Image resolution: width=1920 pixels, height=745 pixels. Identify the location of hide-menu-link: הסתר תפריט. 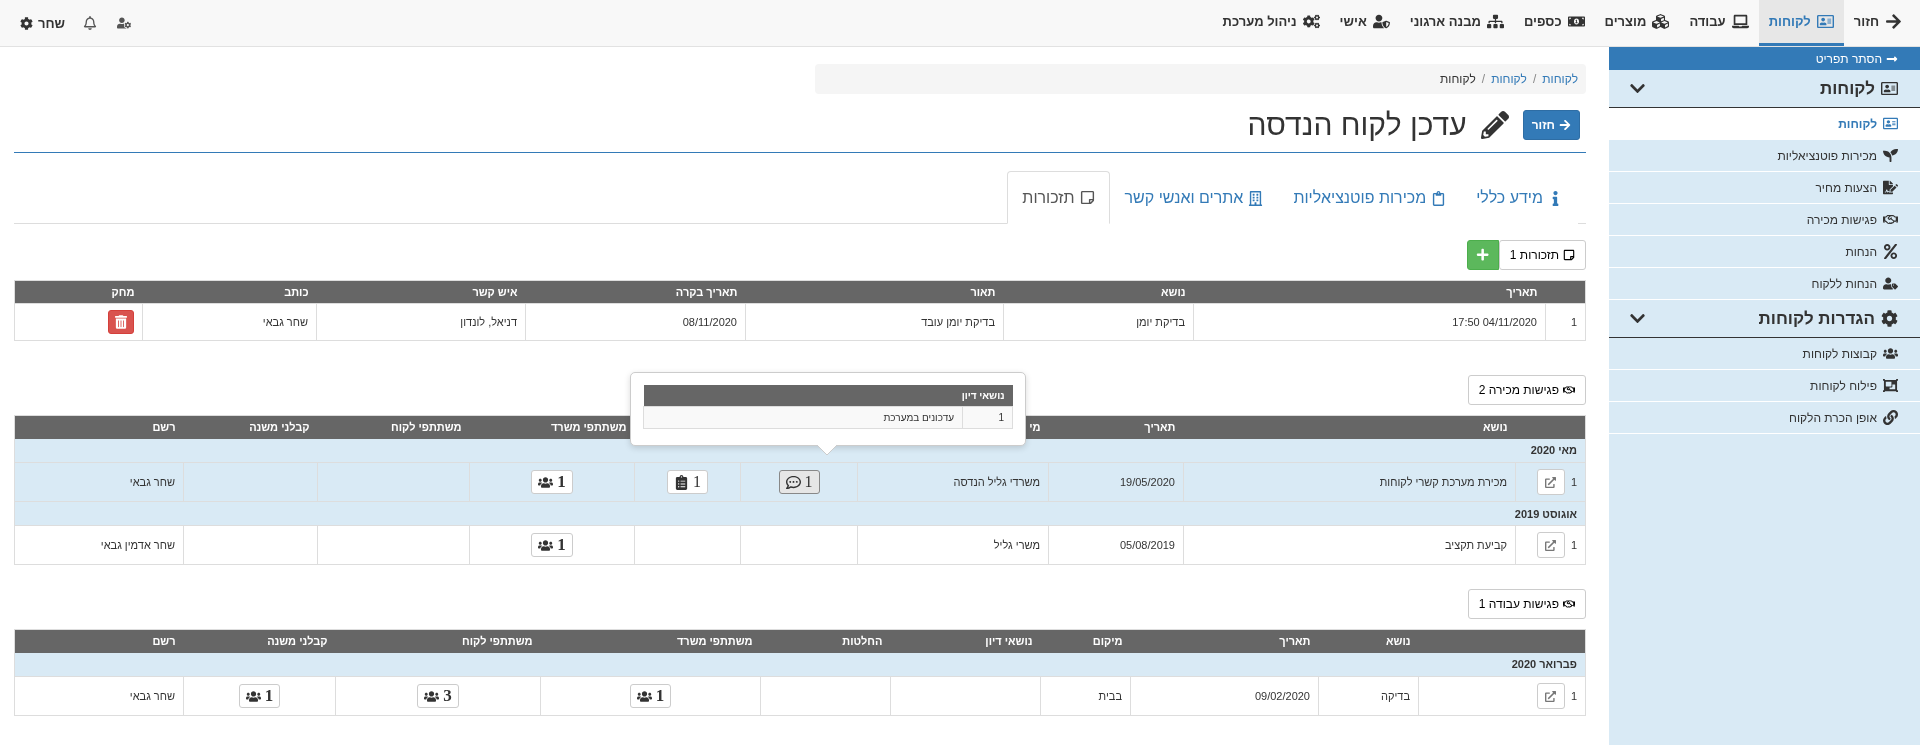
(1764, 58).